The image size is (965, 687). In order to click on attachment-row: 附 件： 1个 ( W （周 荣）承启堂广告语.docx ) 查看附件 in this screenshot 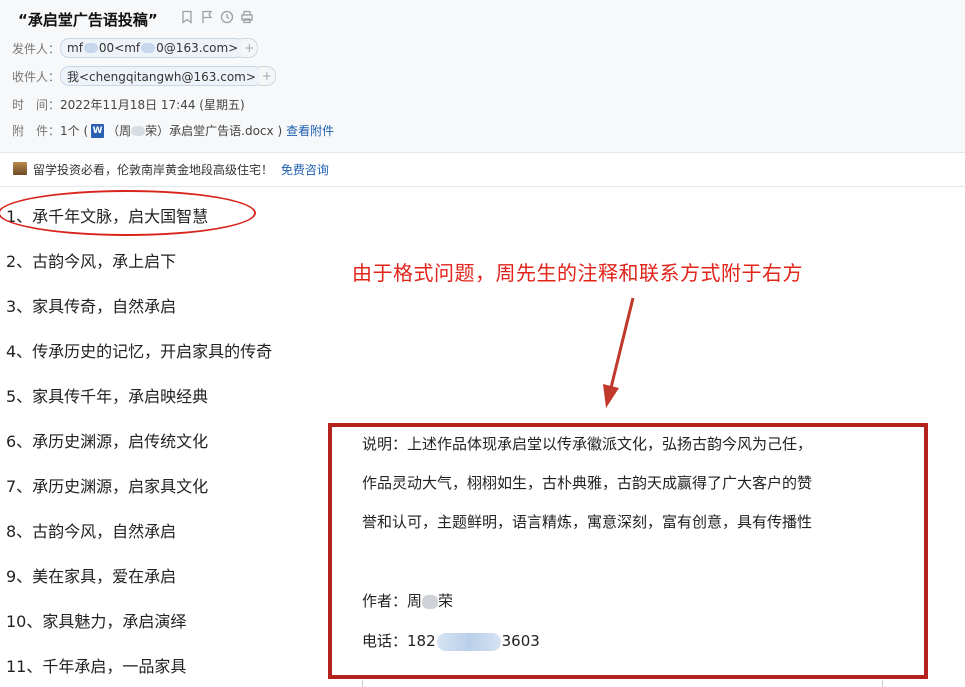, I will do `click(173, 130)`.